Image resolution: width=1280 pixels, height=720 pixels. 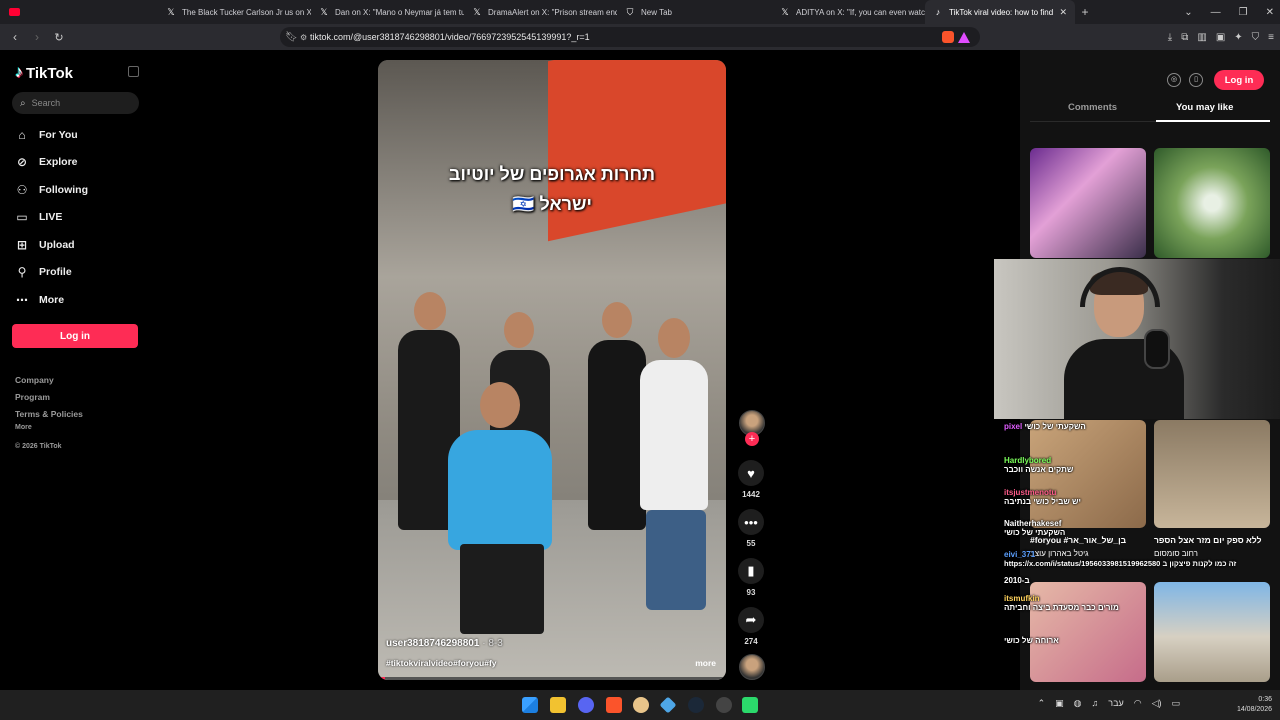 I want to click on browser-tab: 𝕏 ADITYA on X: "If, you can even watc, so click(x=848, y=12).